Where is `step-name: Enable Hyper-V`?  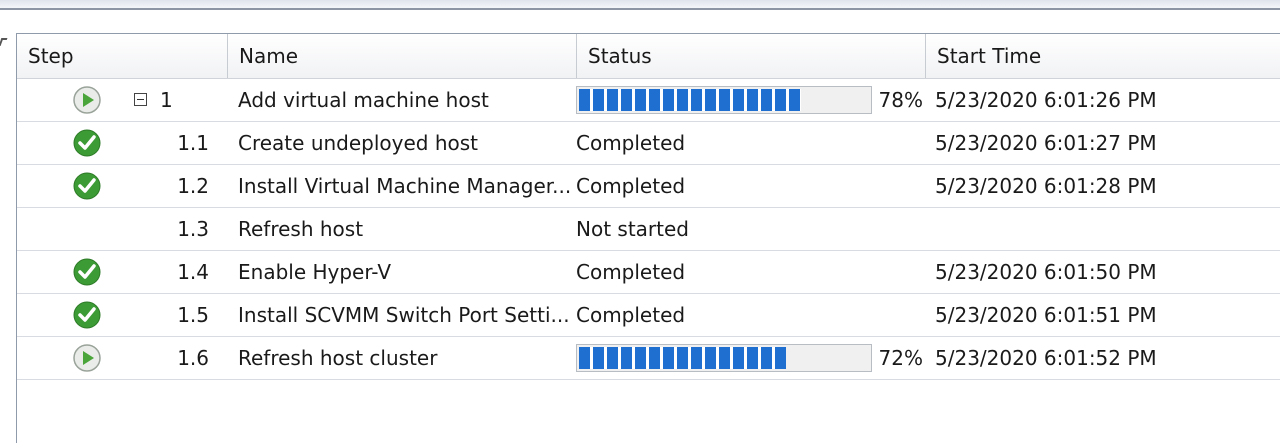
step-name: Enable Hyper-V is located at coordinates (315, 272).